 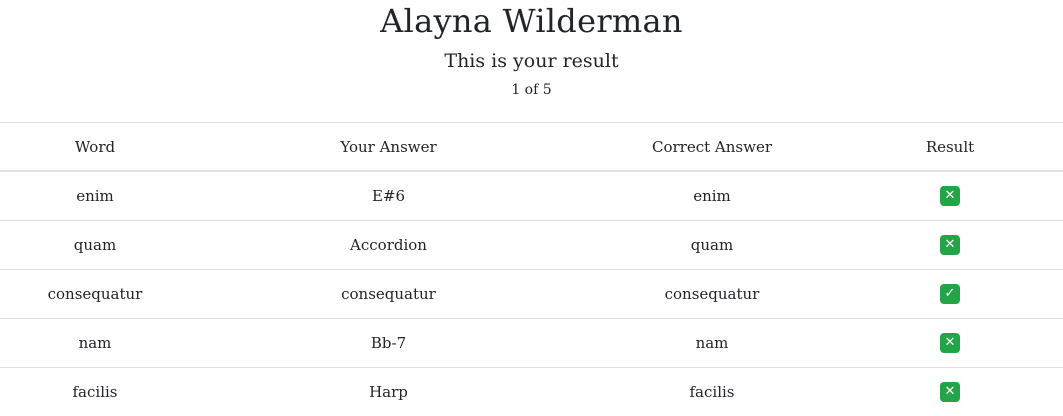 What do you see at coordinates (388, 294) in the screenshot?
I see `your-answer-cell: consequatur` at bounding box center [388, 294].